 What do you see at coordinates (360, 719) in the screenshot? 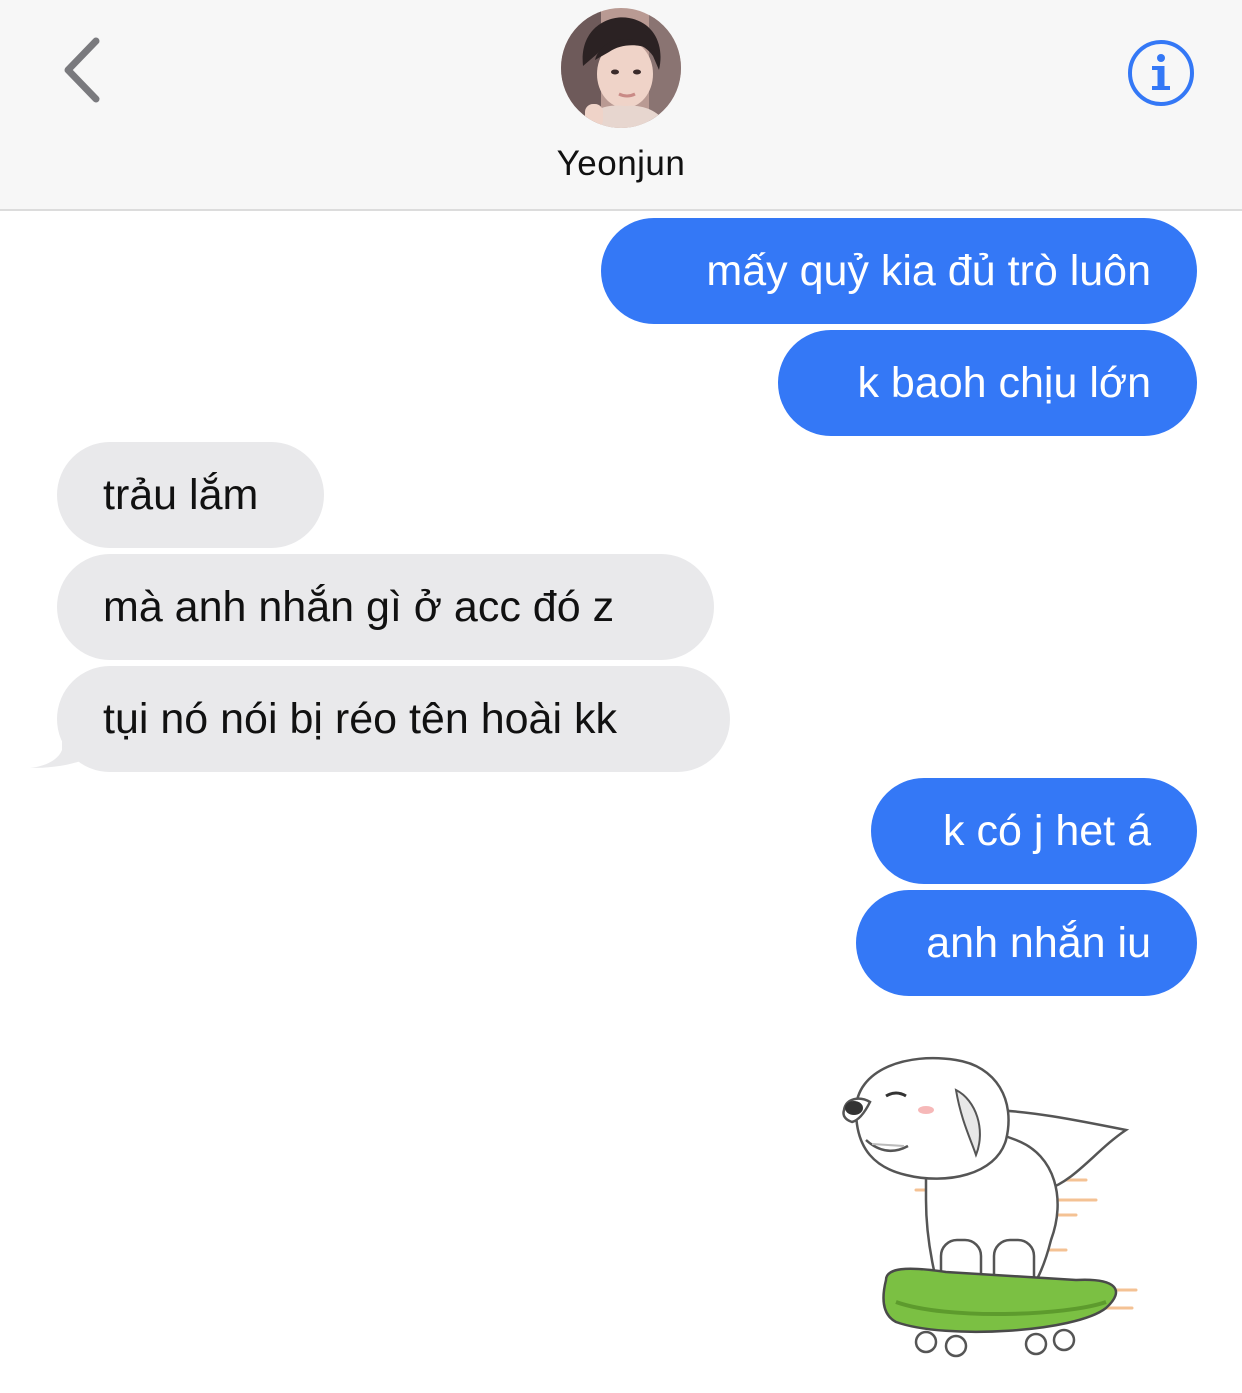
I see `message-text: tụi nó nói bị réo tên hoài kk` at bounding box center [360, 719].